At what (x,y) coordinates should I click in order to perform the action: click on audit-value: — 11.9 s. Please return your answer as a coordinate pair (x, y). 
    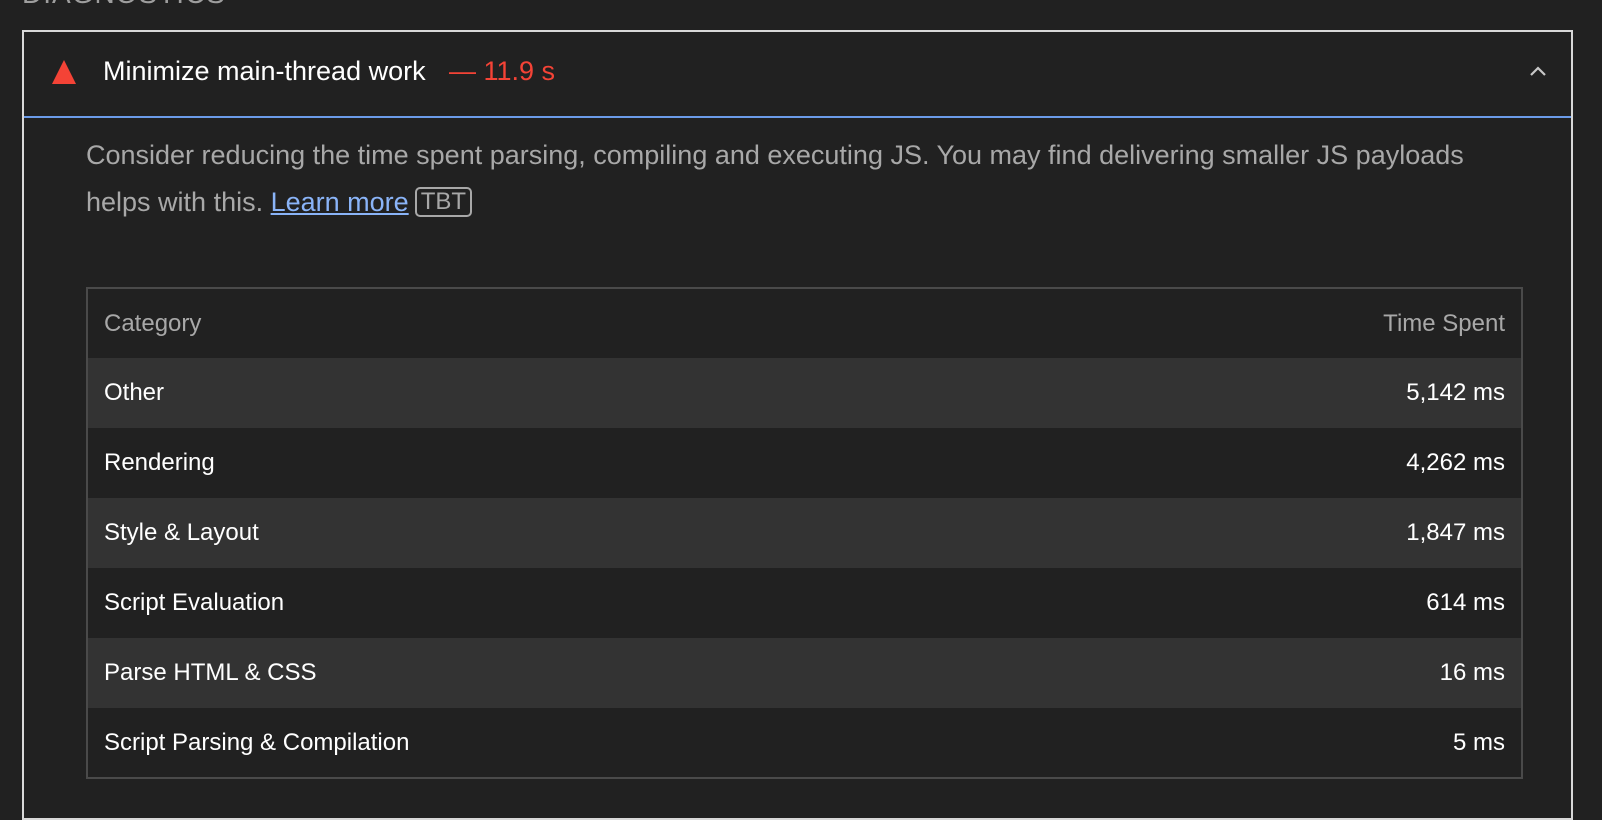
    Looking at the image, I should click on (502, 71).